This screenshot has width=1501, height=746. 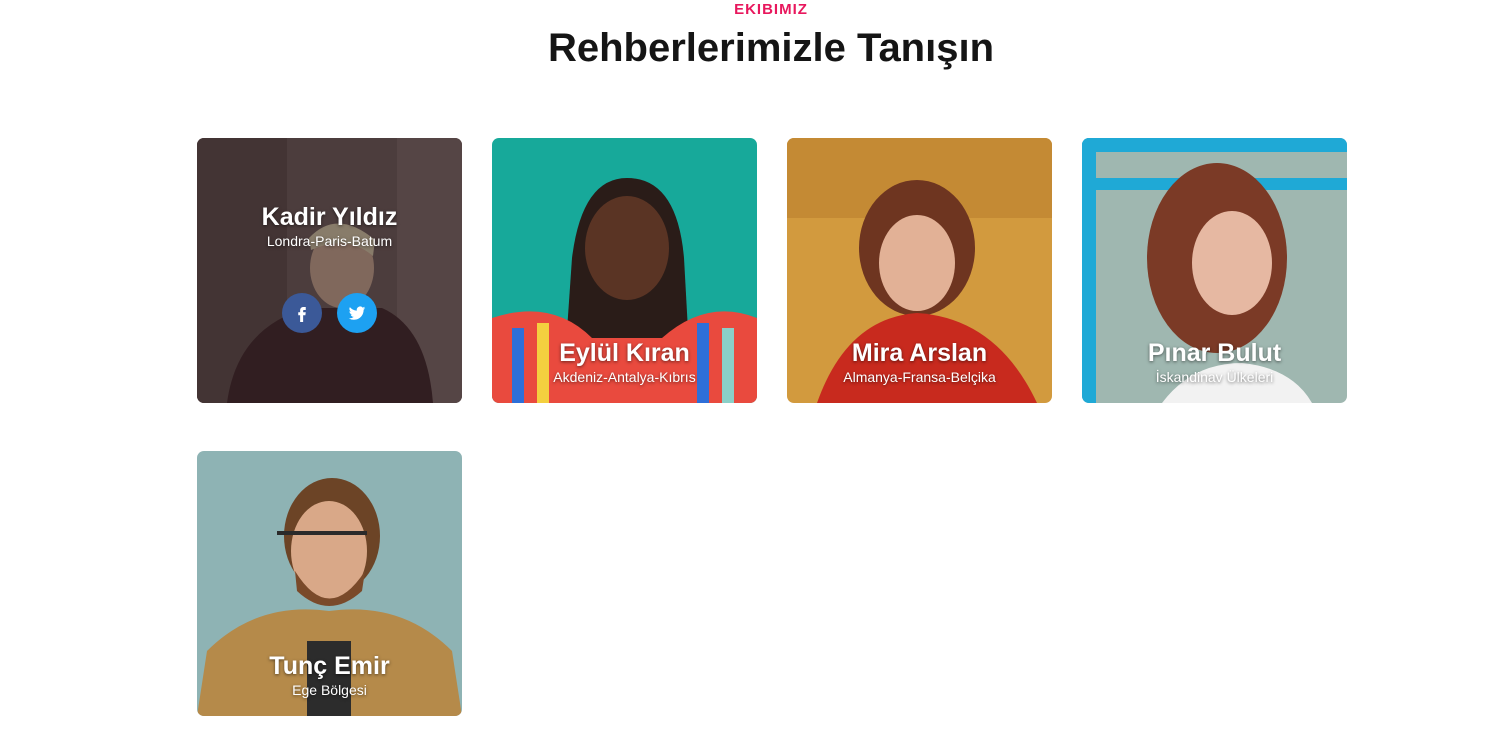 I want to click on guide-card-kadir: Kadir Yıldız Londra-Paris-Batum, so click(x=329, y=270).